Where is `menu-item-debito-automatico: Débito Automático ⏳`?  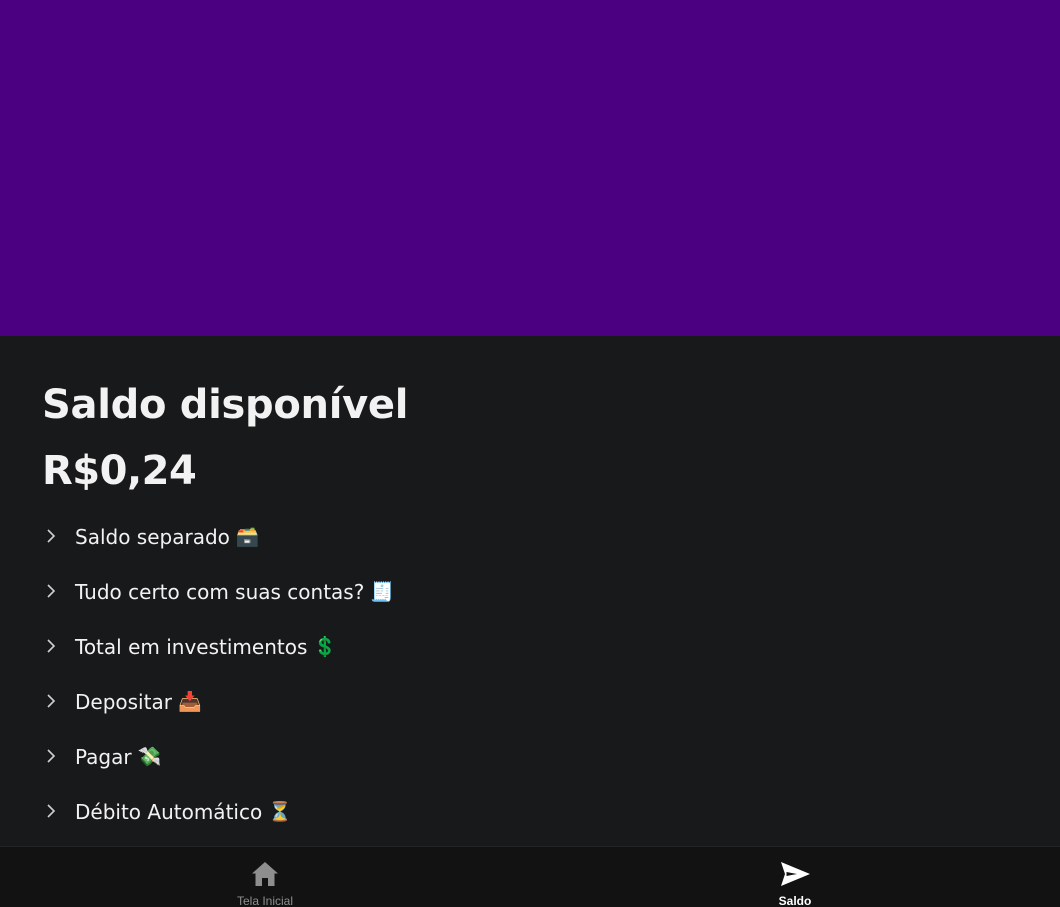
menu-item-debito-automatico: Débito Automático ⏳ is located at coordinates (218, 811).